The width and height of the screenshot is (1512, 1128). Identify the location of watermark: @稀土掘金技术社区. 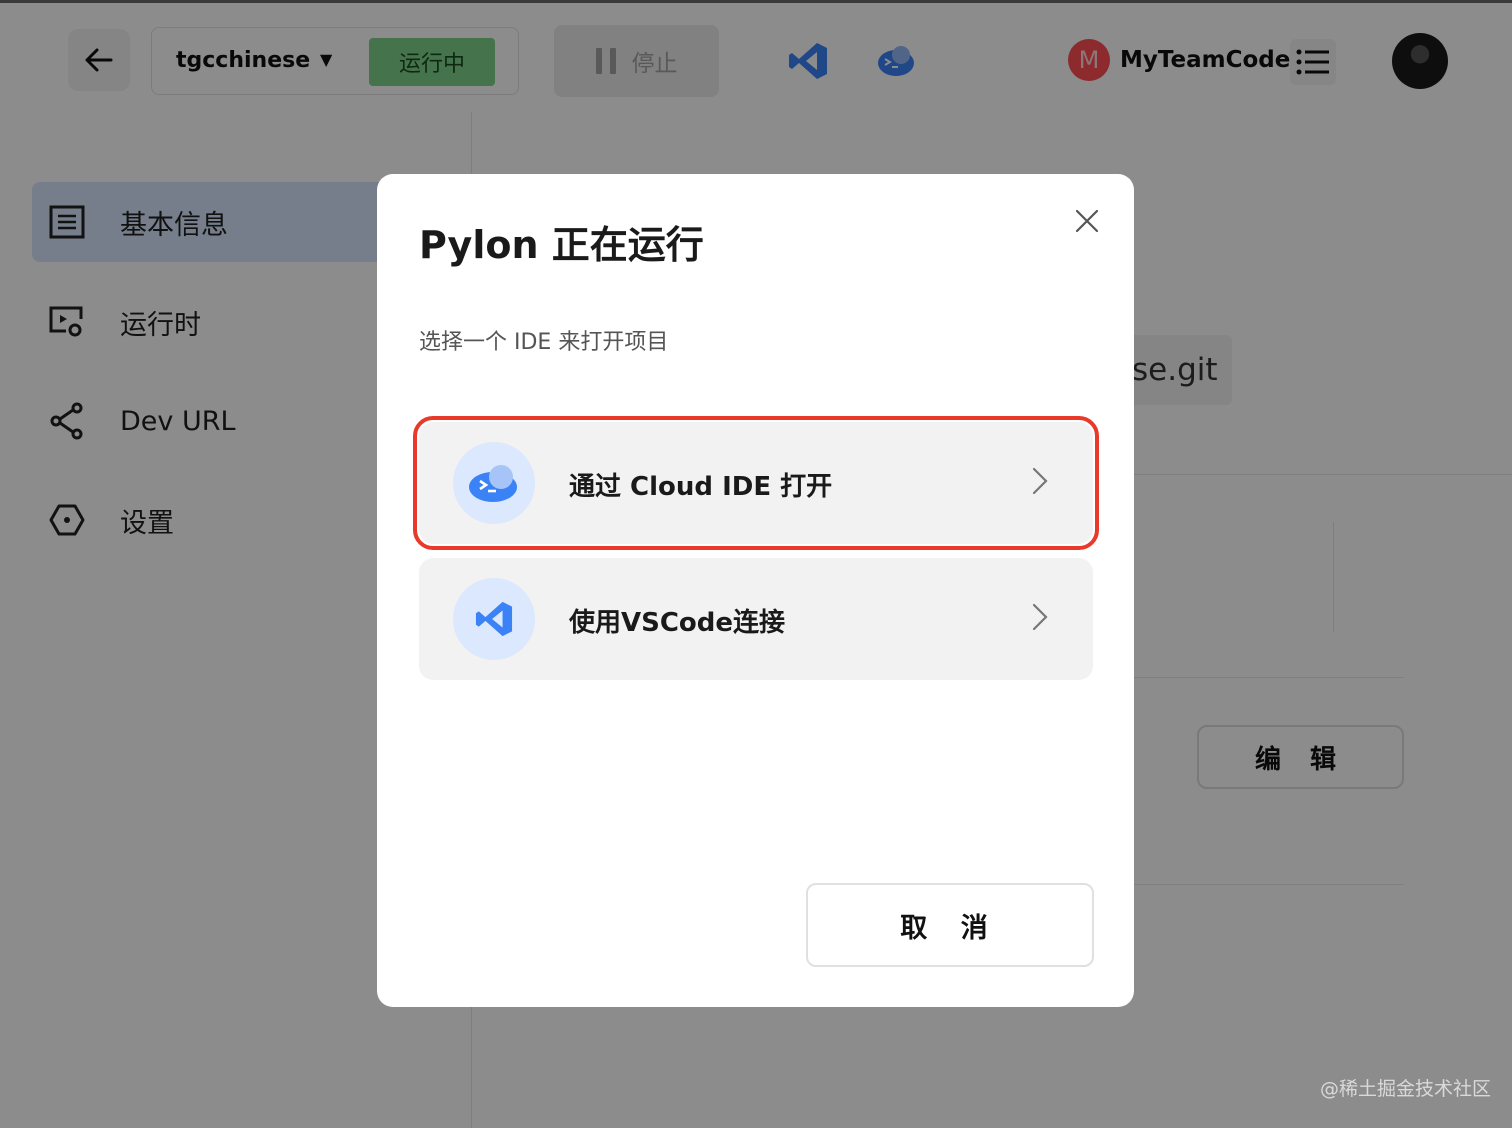
(1406, 1089).